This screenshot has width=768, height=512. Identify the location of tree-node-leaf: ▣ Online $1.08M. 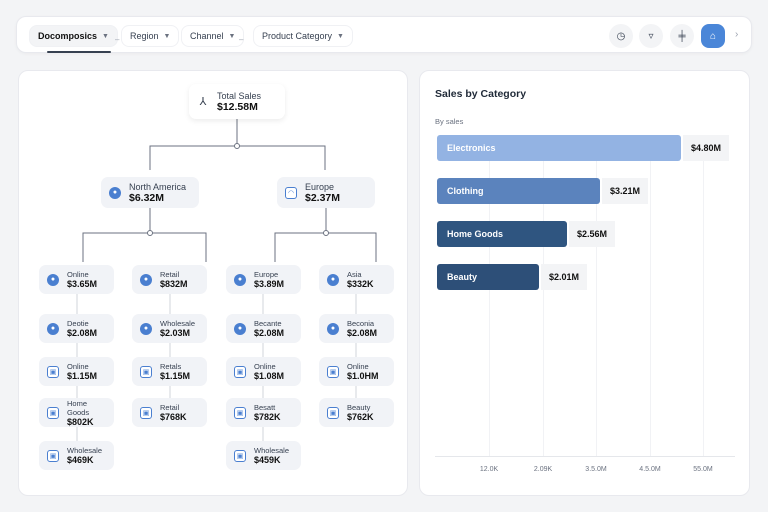
(263, 371).